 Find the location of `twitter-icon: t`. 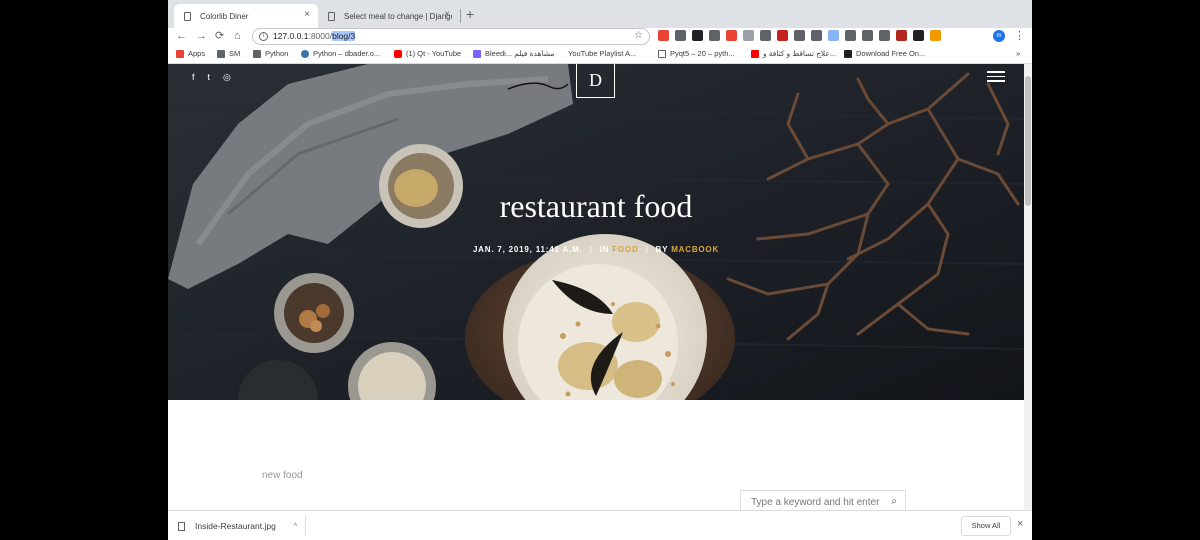

twitter-icon: t is located at coordinates (209, 77).